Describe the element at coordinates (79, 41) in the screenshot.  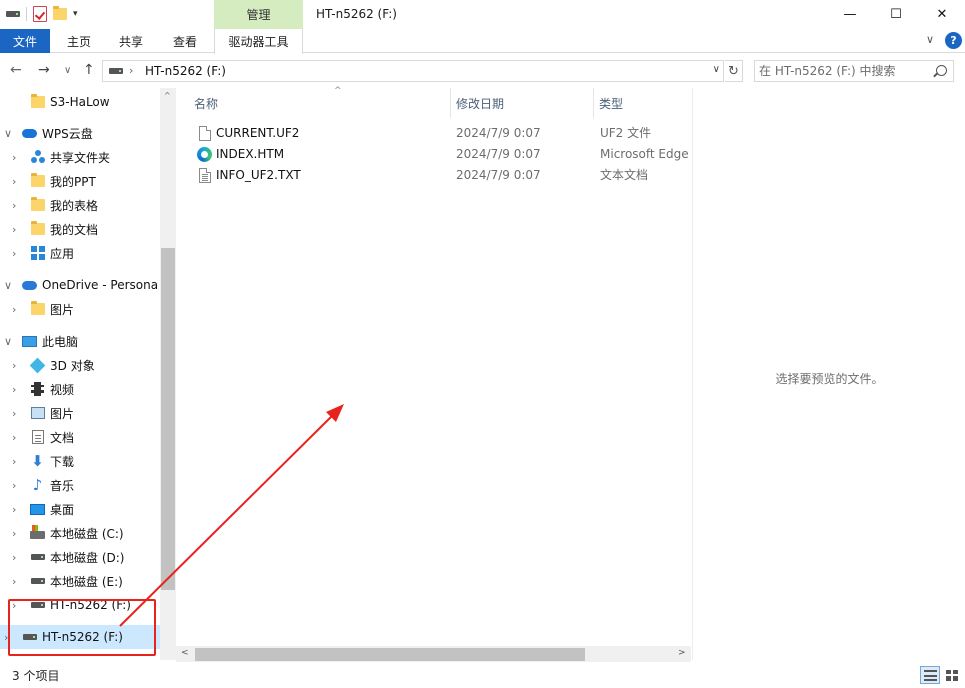
I see `tab-home: 主页` at that location.